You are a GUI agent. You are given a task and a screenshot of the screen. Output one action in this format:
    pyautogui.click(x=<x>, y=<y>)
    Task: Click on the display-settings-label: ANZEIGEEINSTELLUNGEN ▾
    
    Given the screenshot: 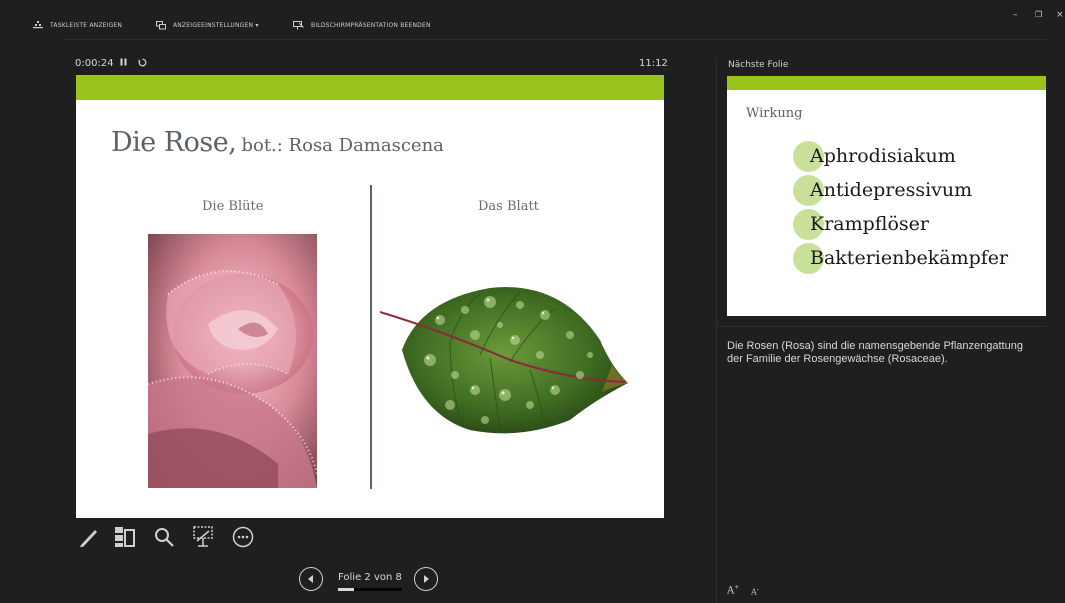 What is the action you would take?
    pyautogui.click(x=216, y=25)
    